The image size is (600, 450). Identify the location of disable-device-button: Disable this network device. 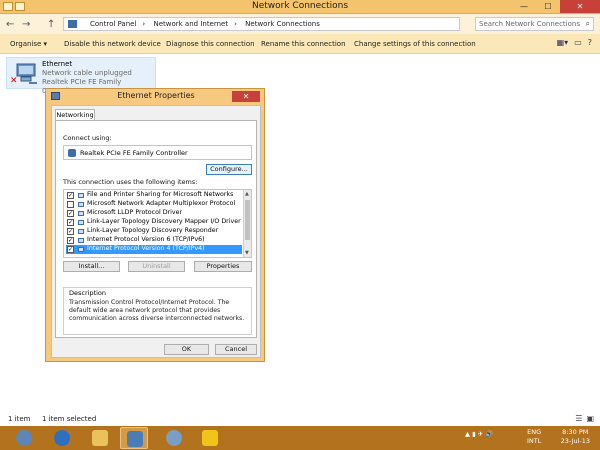
(112, 44).